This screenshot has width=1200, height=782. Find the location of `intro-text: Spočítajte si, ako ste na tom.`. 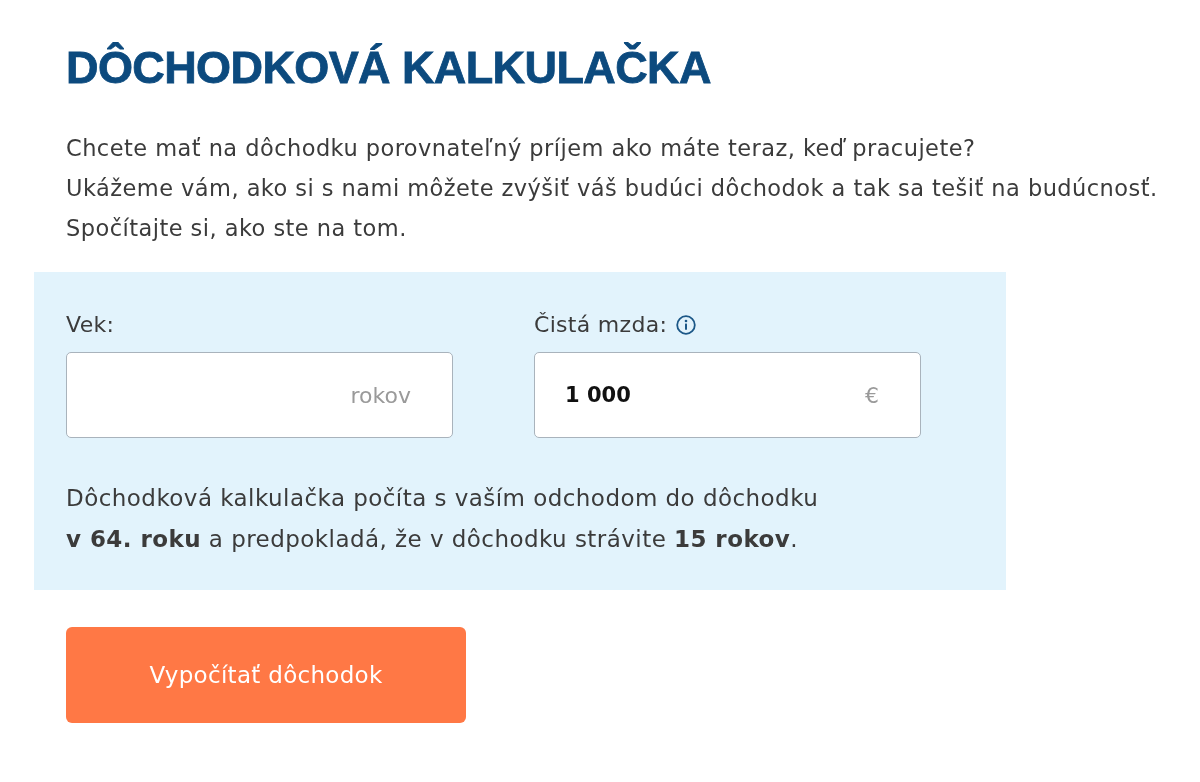

intro-text: Spočítajte si, ako ste na tom. is located at coordinates (236, 228).